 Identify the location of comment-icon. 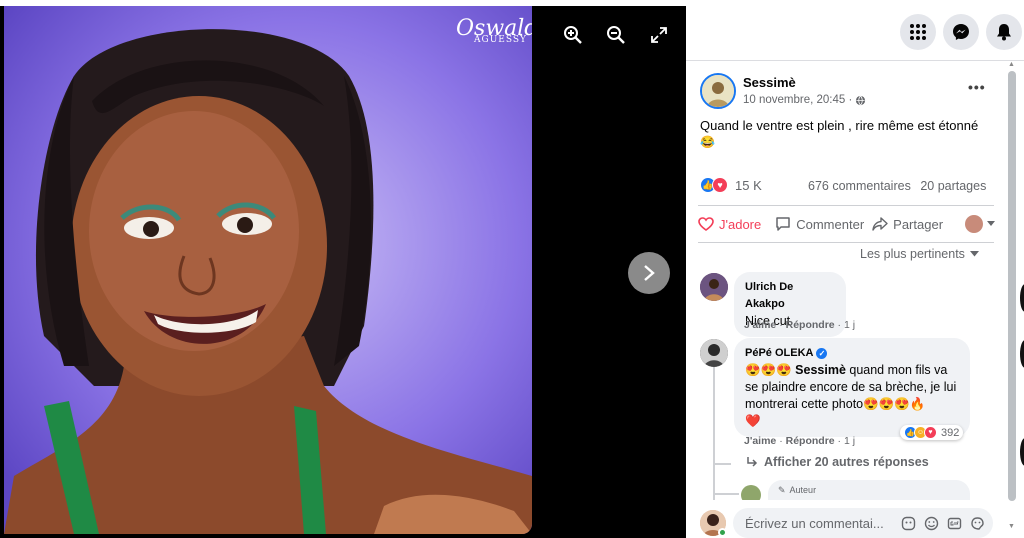
(783, 224).